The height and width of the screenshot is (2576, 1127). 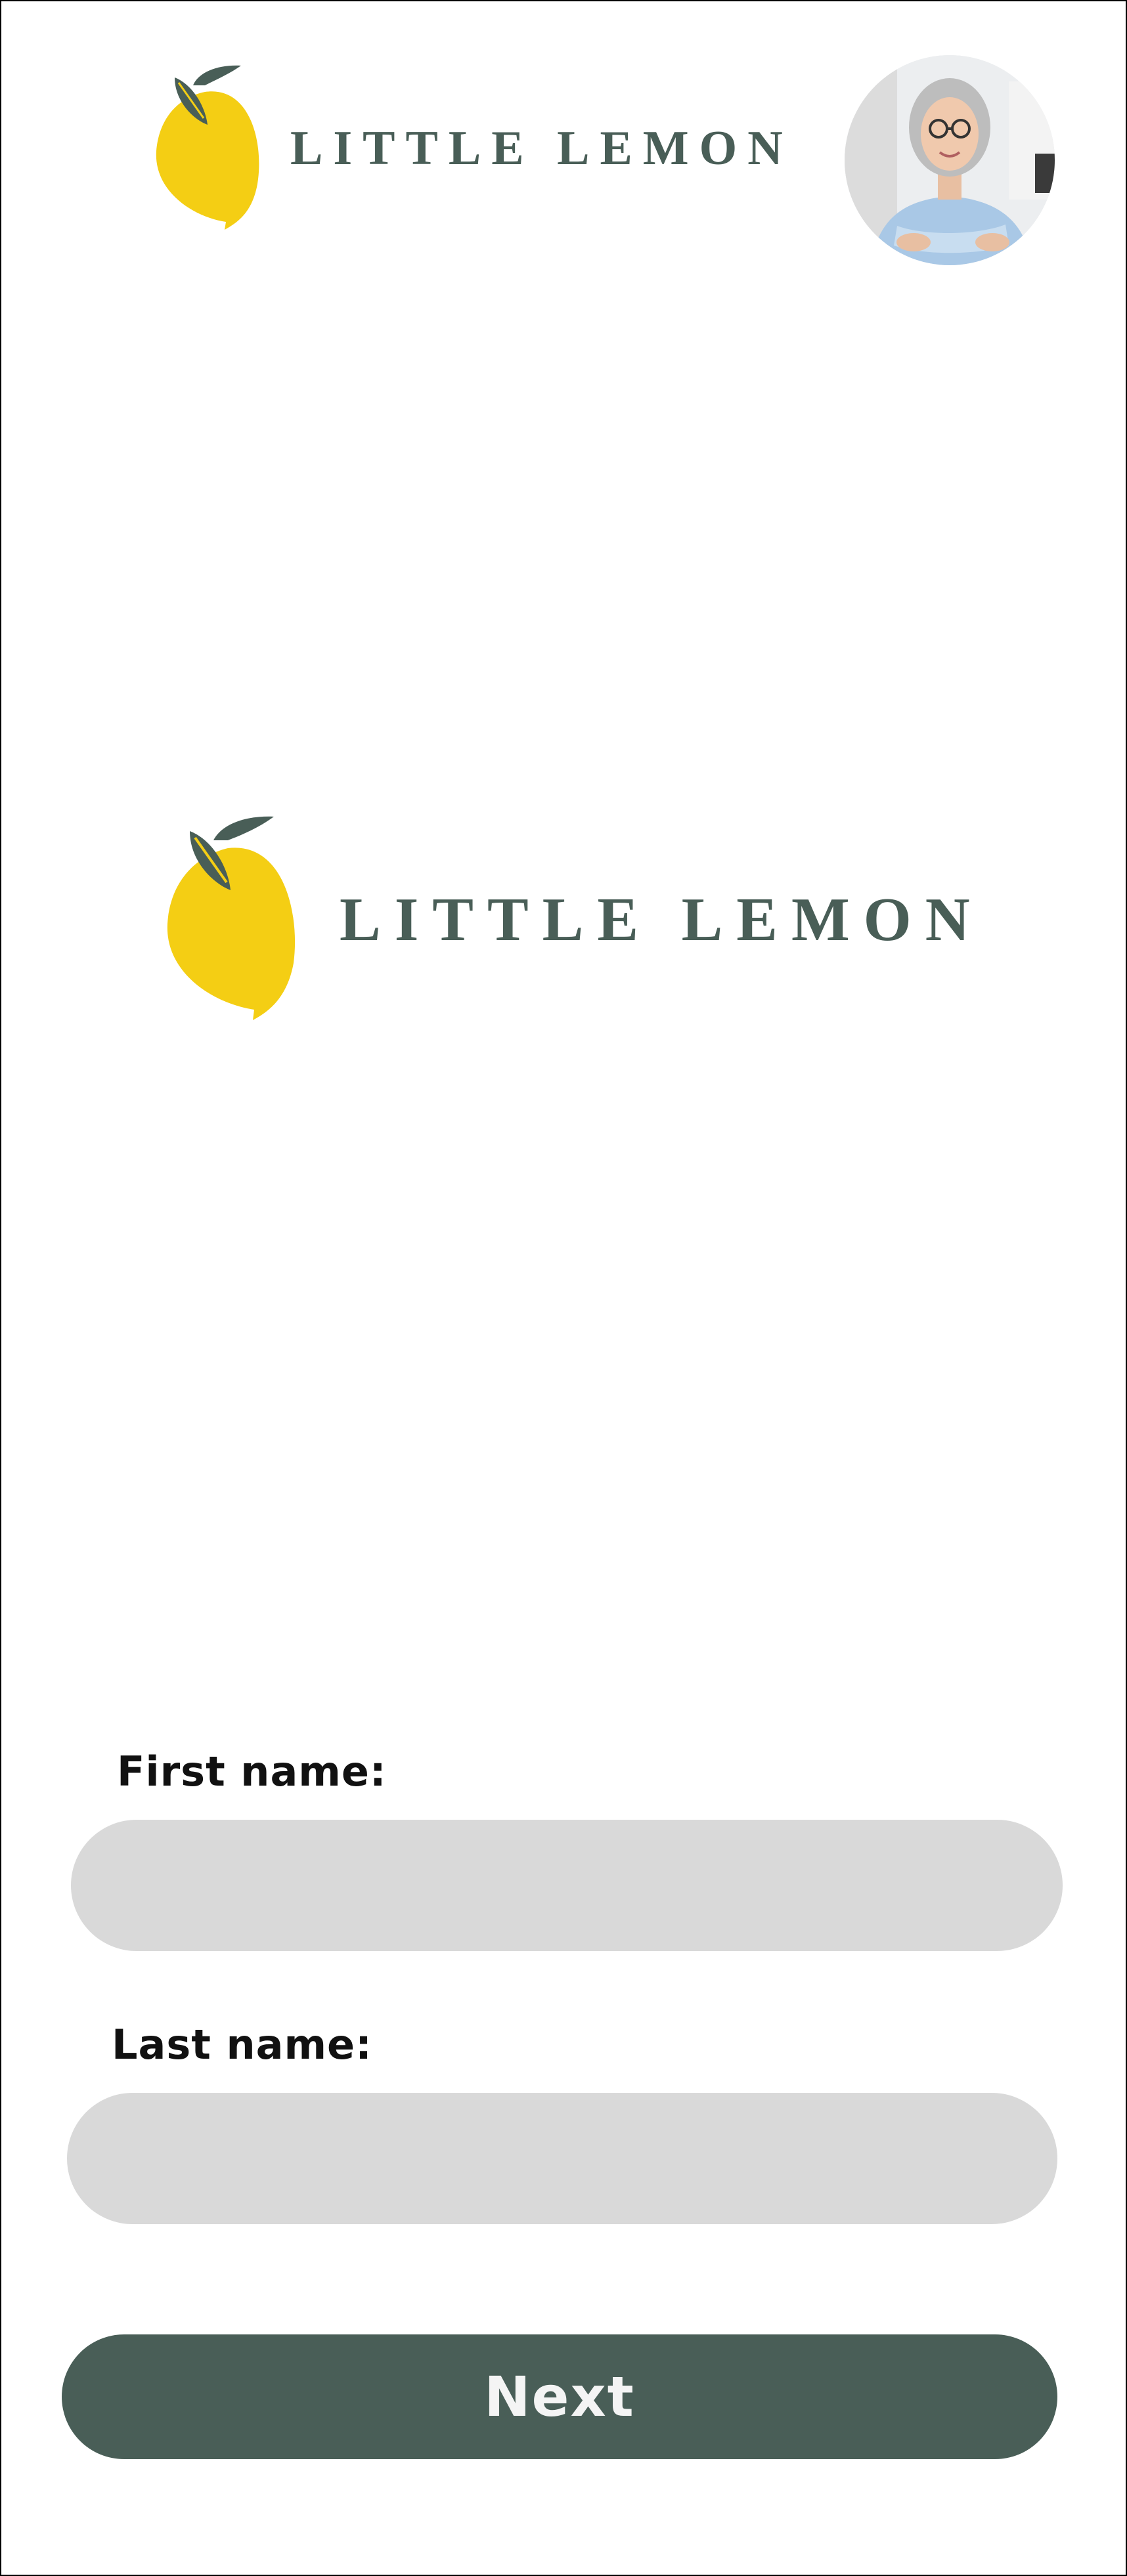 I want to click on next-button: Next, so click(x=559, y=2396).